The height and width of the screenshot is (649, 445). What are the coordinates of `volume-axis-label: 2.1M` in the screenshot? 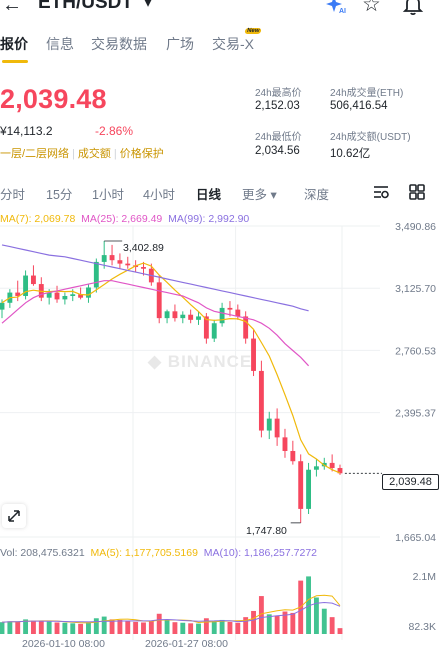 It's located at (424, 577).